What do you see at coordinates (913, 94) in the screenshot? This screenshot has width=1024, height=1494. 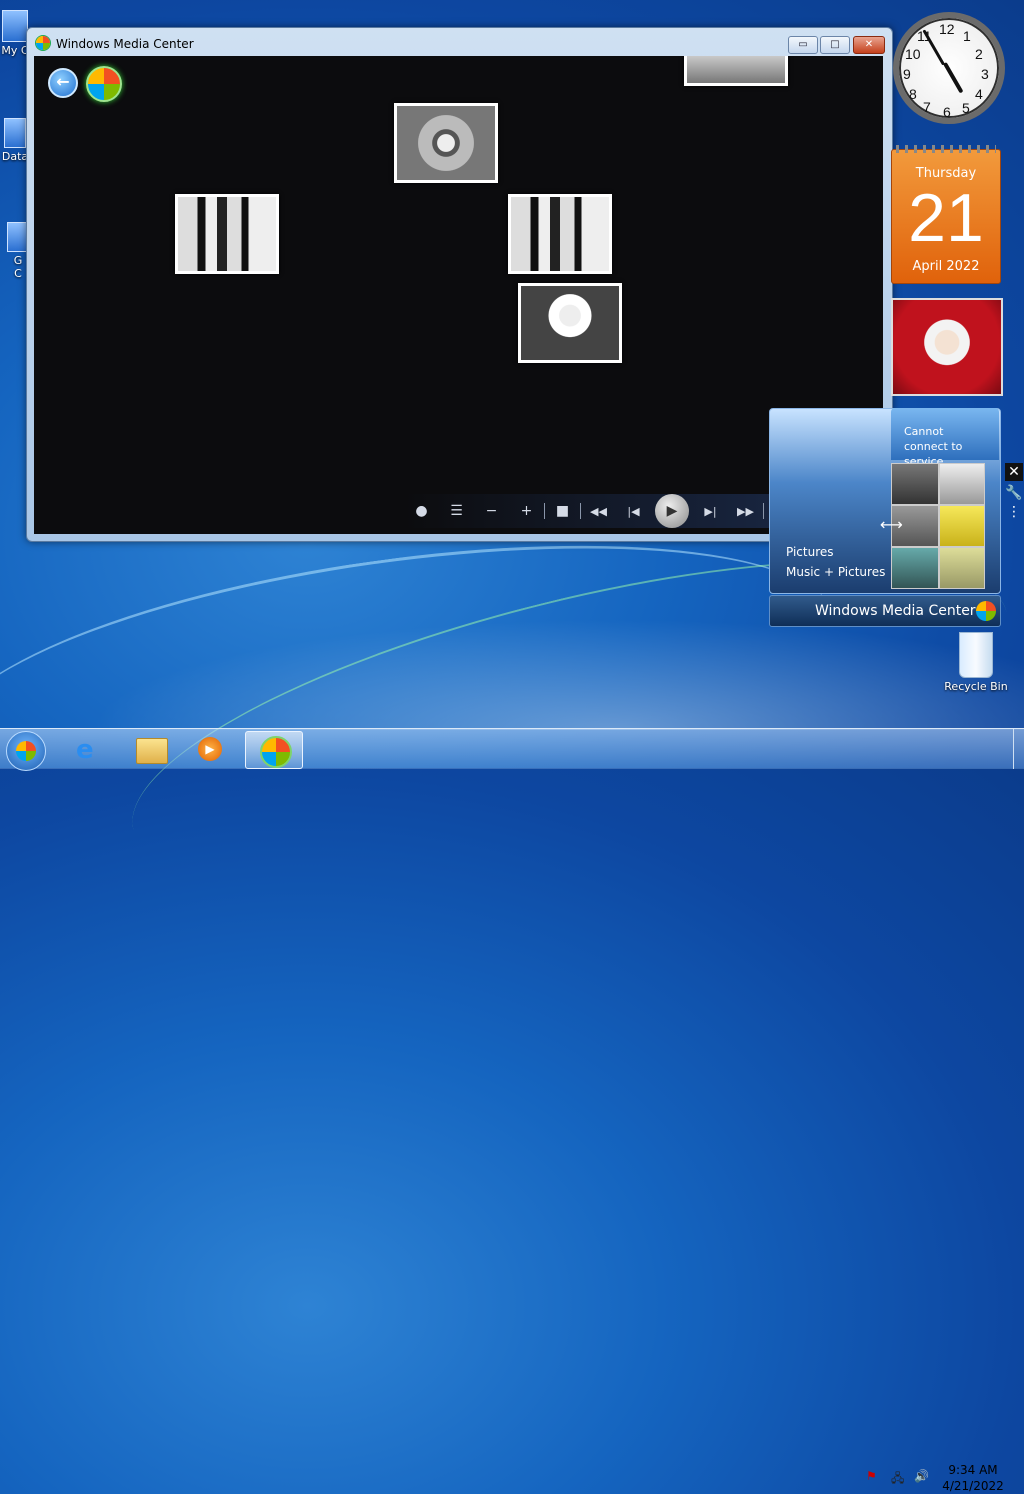 I see `clock-number: 8` at bounding box center [913, 94].